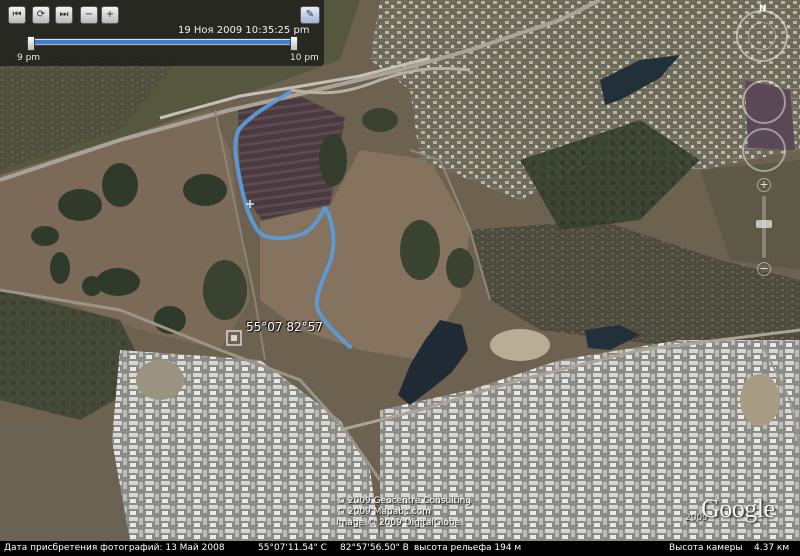 This screenshot has height=556, width=800. What do you see at coordinates (244, 30) in the screenshot?
I see `timestamp: 19 Ноя 2009 10:35:25 pm` at bounding box center [244, 30].